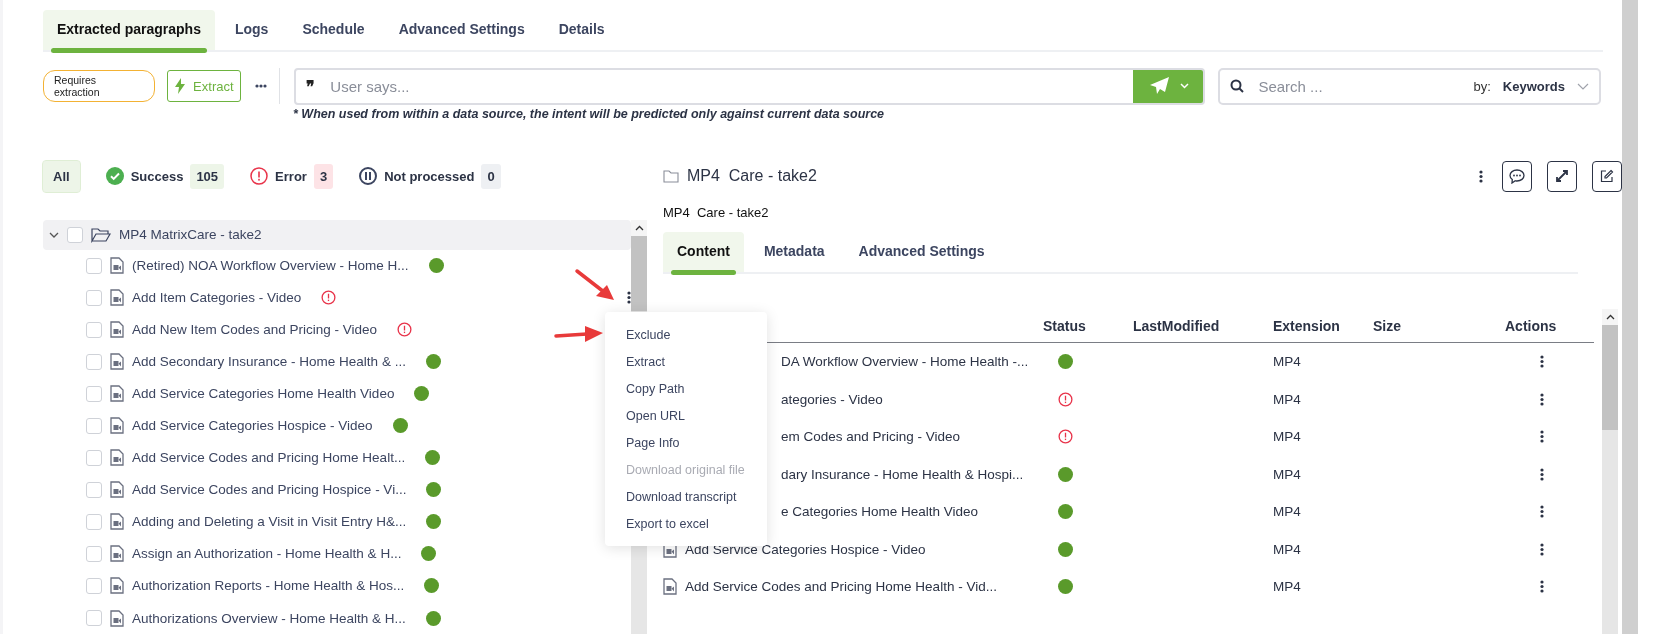 This screenshot has width=1655, height=634. Describe the element at coordinates (255, 330) in the screenshot. I see `file-name: Add New Item Codes and Pricing - Video` at that location.